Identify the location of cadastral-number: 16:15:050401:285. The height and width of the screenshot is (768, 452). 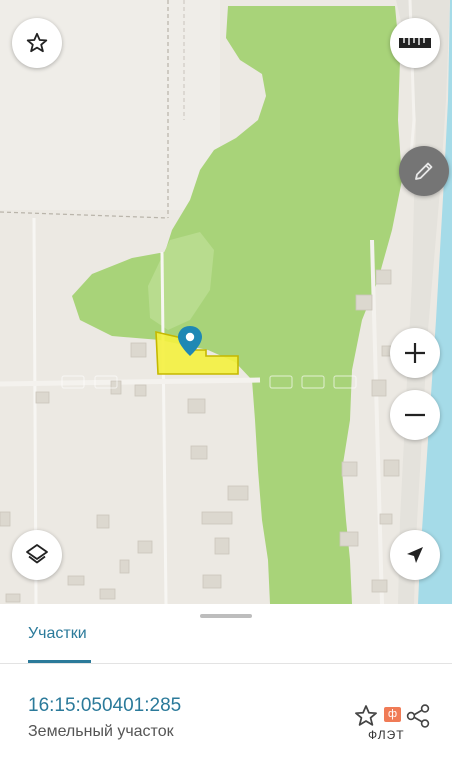
(104, 706).